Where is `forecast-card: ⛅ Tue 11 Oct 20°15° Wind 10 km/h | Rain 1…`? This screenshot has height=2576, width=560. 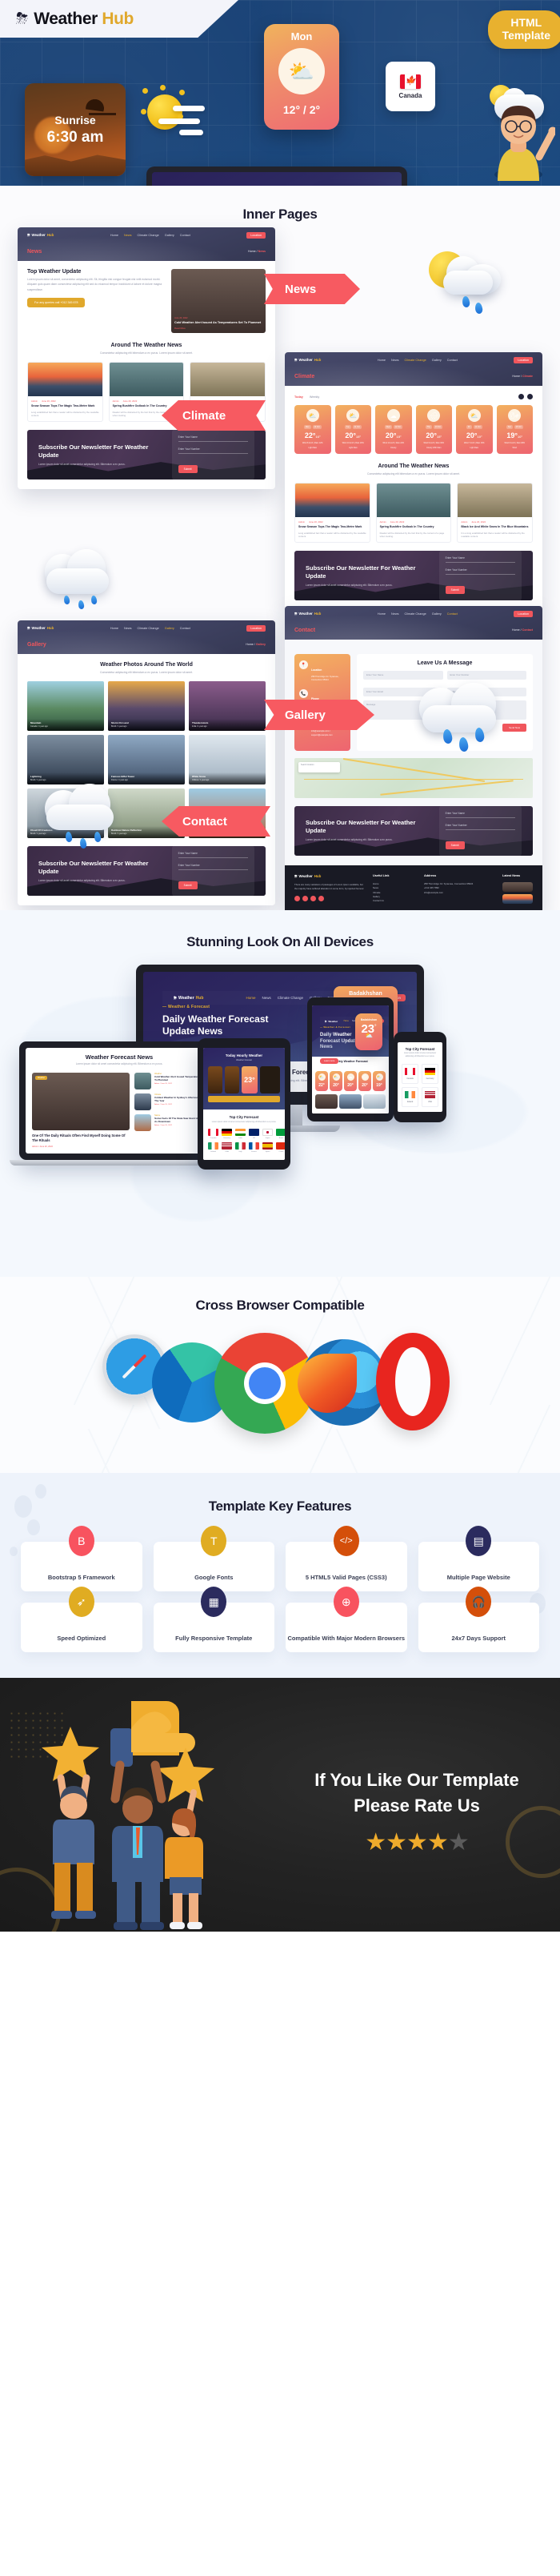
forecast-card: ⛅ Tue 11 Oct 20°15° Wind 10 km/h | Rain 1… is located at coordinates (352, 430).